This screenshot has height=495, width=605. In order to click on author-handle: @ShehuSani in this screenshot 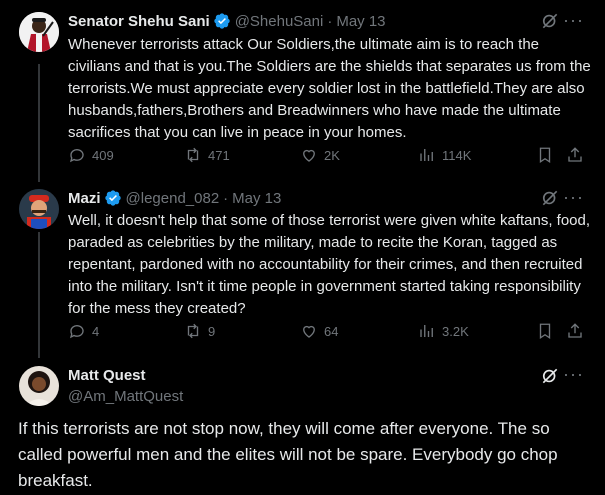, I will do `click(279, 21)`.